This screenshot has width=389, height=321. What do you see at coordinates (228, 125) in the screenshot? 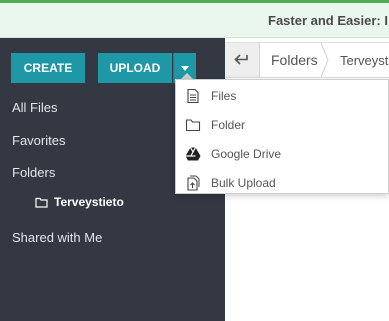
I see `menu-item-label: Folder` at bounding box center [228, 125].